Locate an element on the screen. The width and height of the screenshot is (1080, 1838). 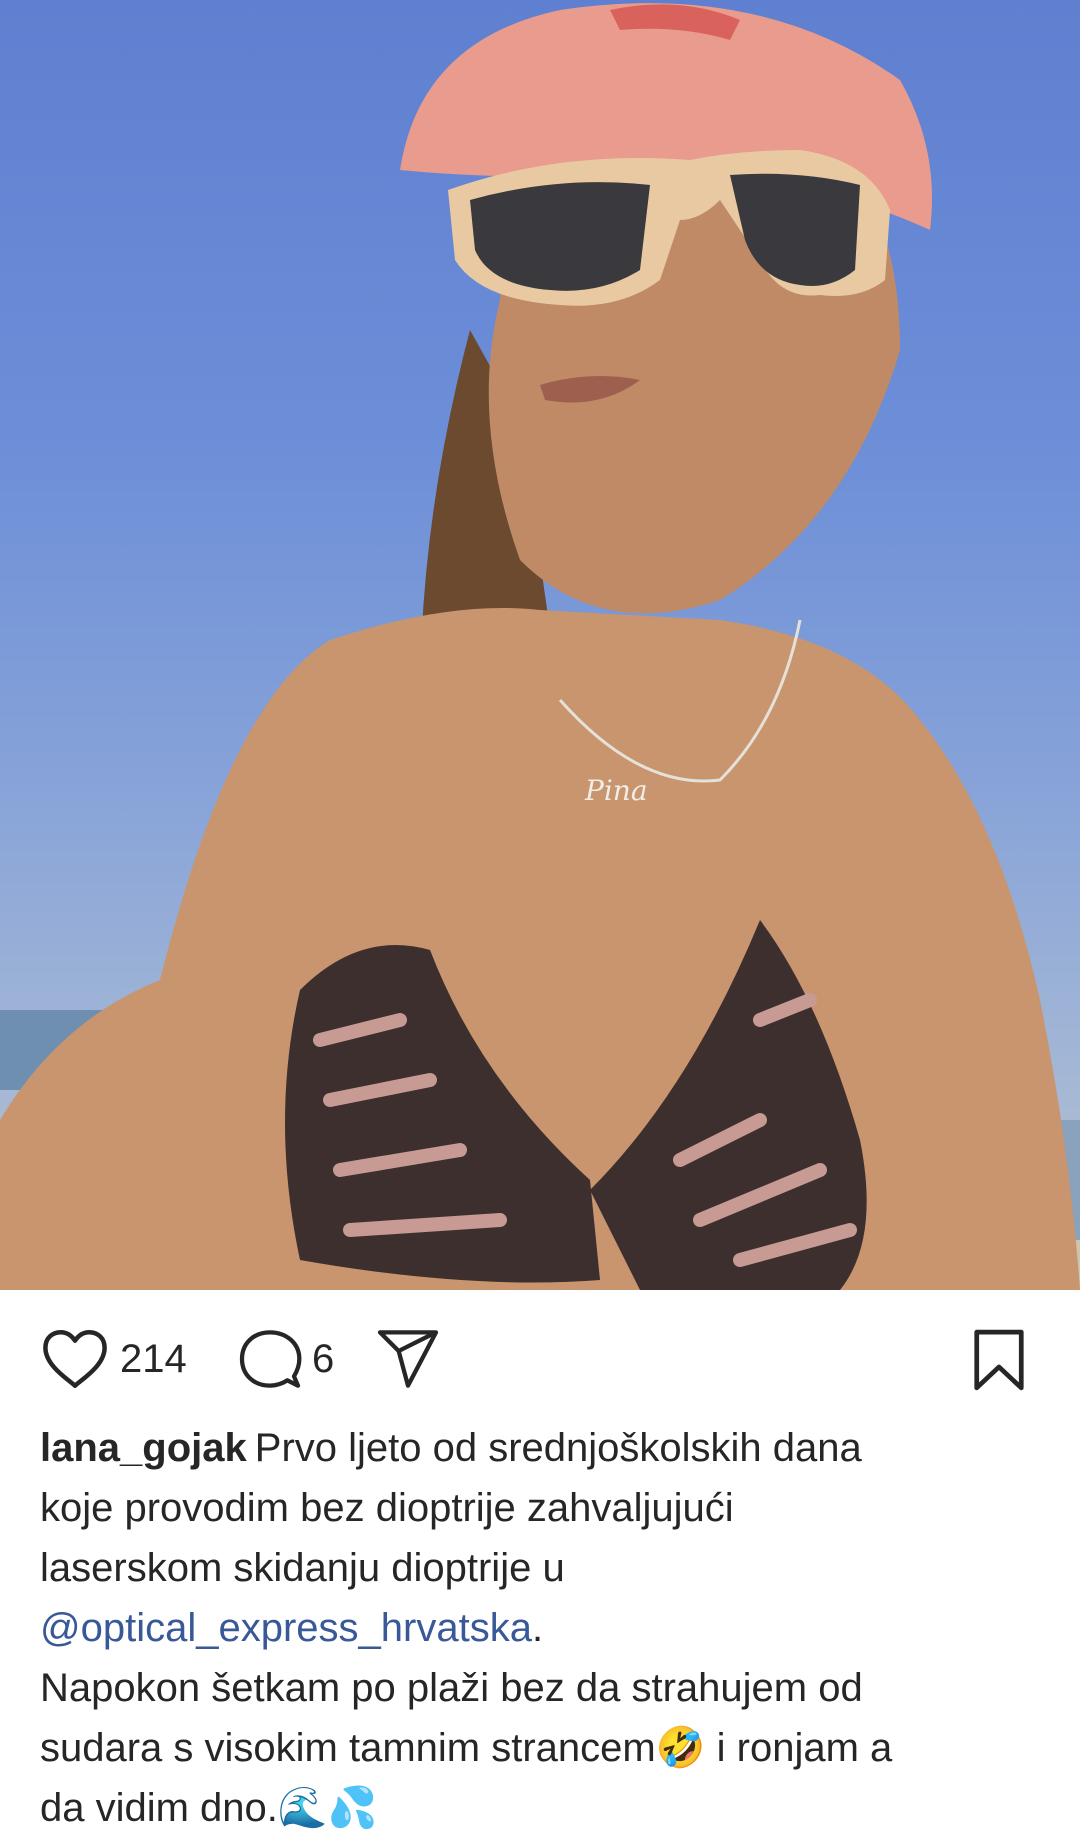
post-action-bar: 214 6 is located at coordinates (540, 1355).